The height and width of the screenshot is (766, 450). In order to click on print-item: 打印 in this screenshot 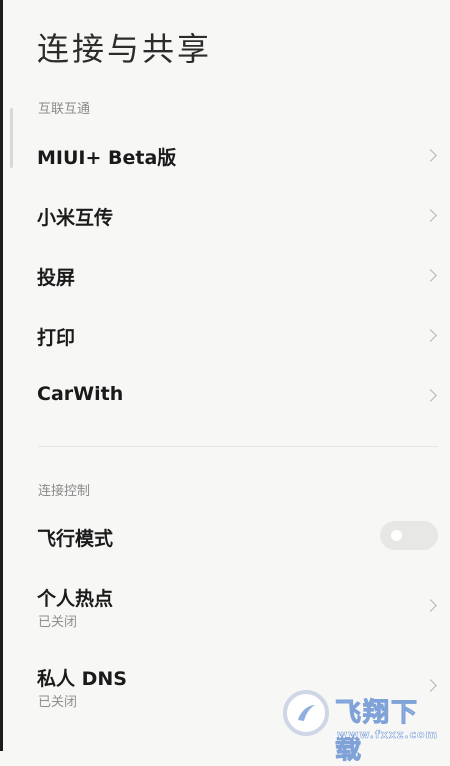, I will do `click(225, 335)`.